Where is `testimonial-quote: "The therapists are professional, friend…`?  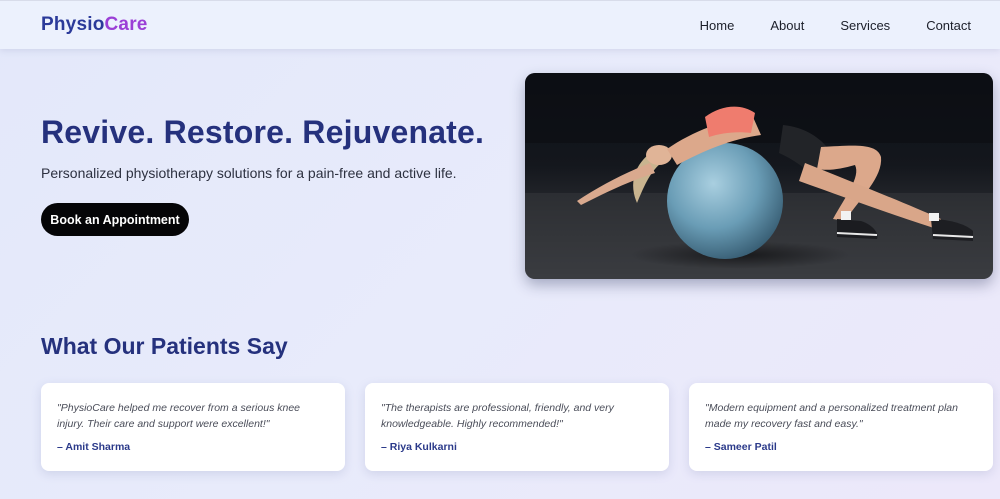 testimonial-quote: "The therapists are professional, friend… is located at coordinates (497, 416).